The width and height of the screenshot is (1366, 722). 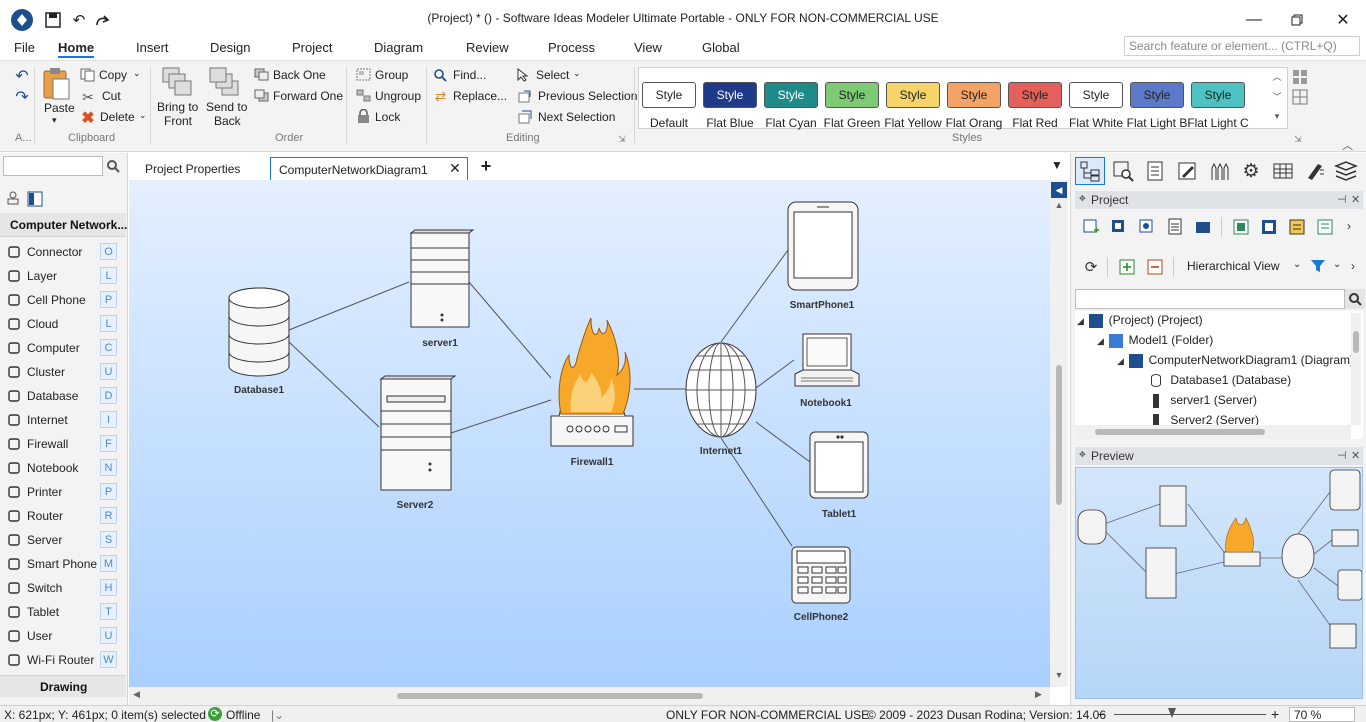 What do you see at coordinates (56, 84) in the screenshot?
I see `paste-icon` at bounding box center [56, 84].